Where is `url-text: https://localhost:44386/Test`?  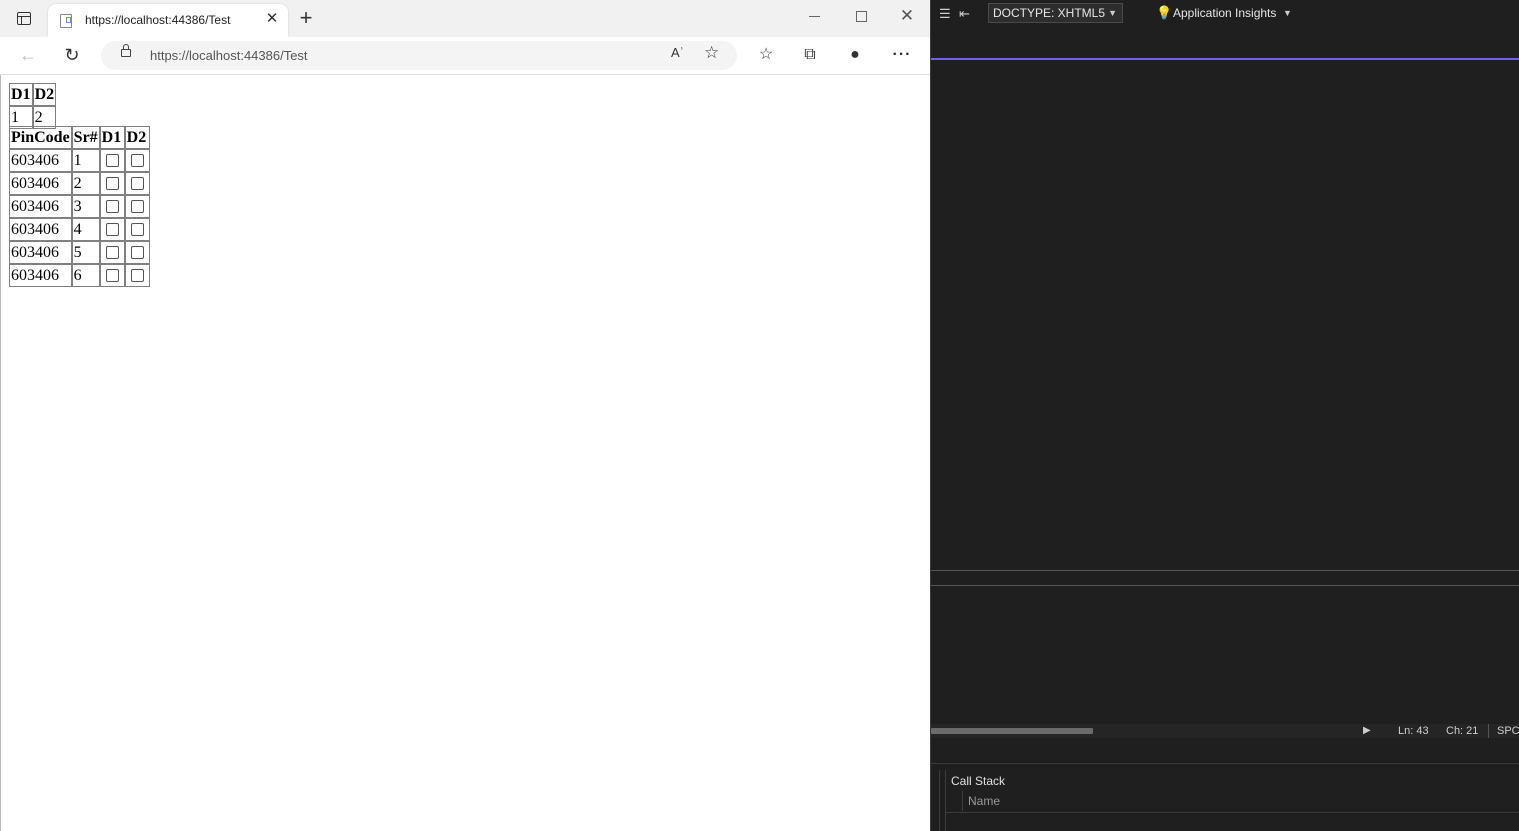 url-text: https://localhost:44386/Test is located at coordinates (229, 55).